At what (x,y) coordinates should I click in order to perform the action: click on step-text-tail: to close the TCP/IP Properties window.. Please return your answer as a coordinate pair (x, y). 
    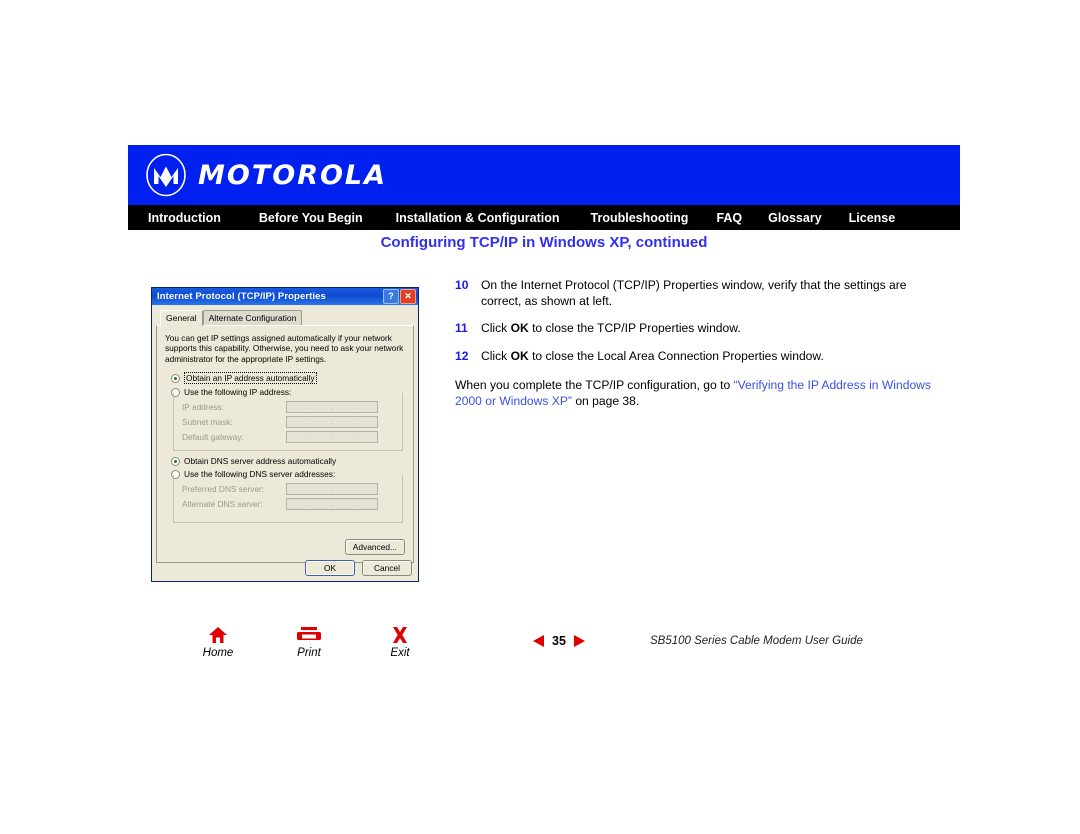
    Looking at the image, I should click on (634, 328).